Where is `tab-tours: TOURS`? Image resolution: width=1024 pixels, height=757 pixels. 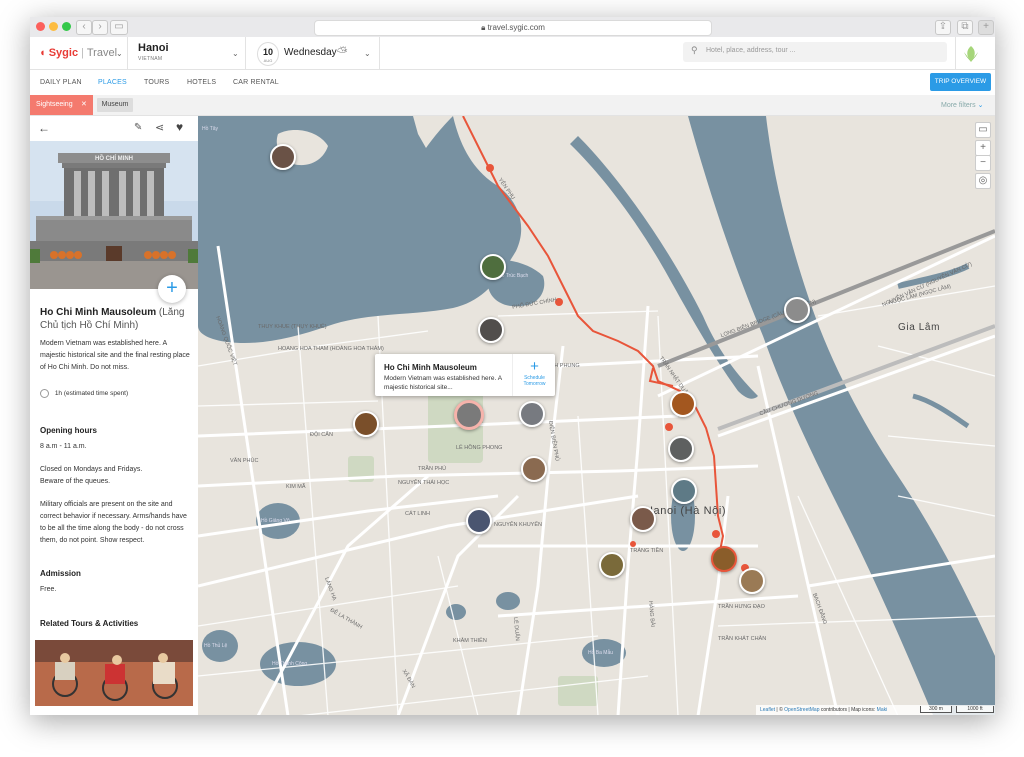
tab-tours: TOURS is located at coordinates (156, 82).